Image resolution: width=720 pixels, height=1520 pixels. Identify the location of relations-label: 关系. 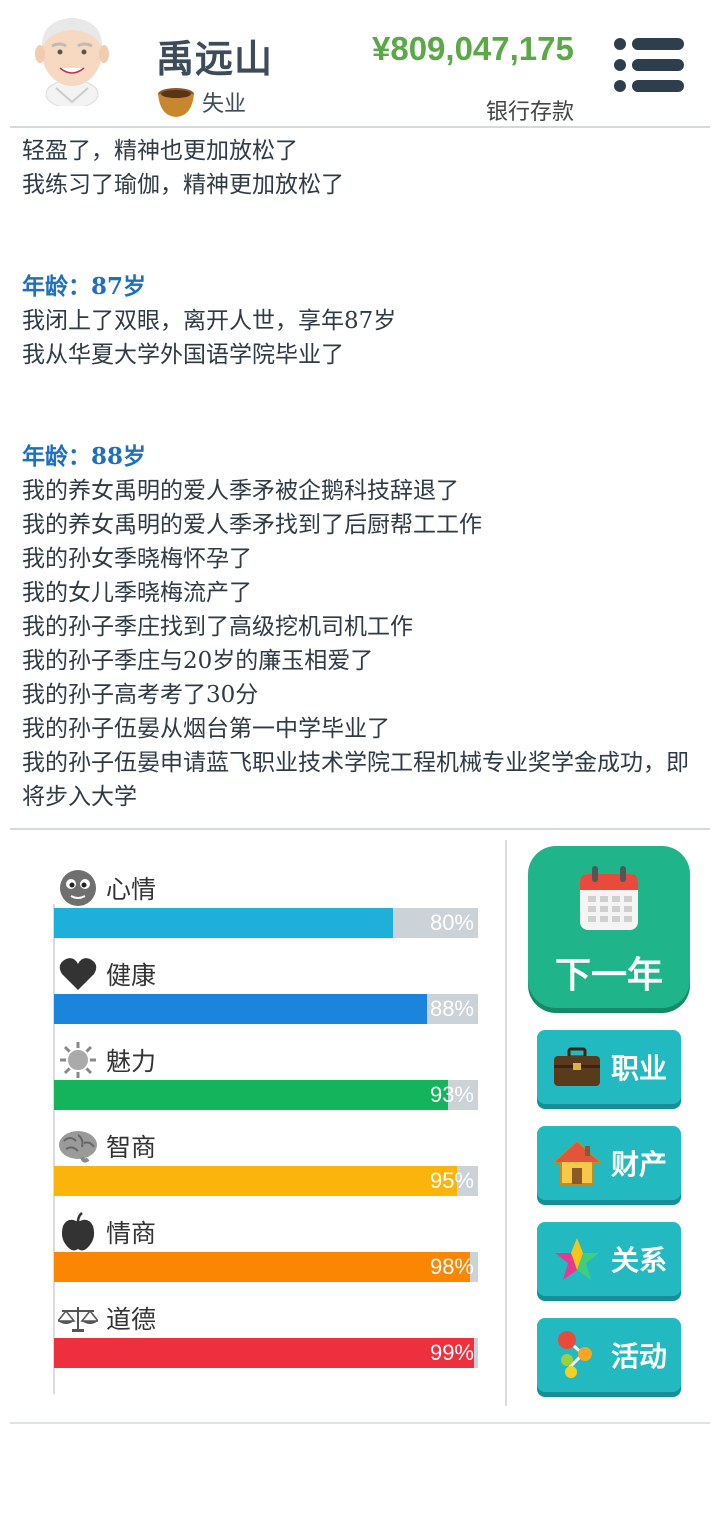
(639, 1260).